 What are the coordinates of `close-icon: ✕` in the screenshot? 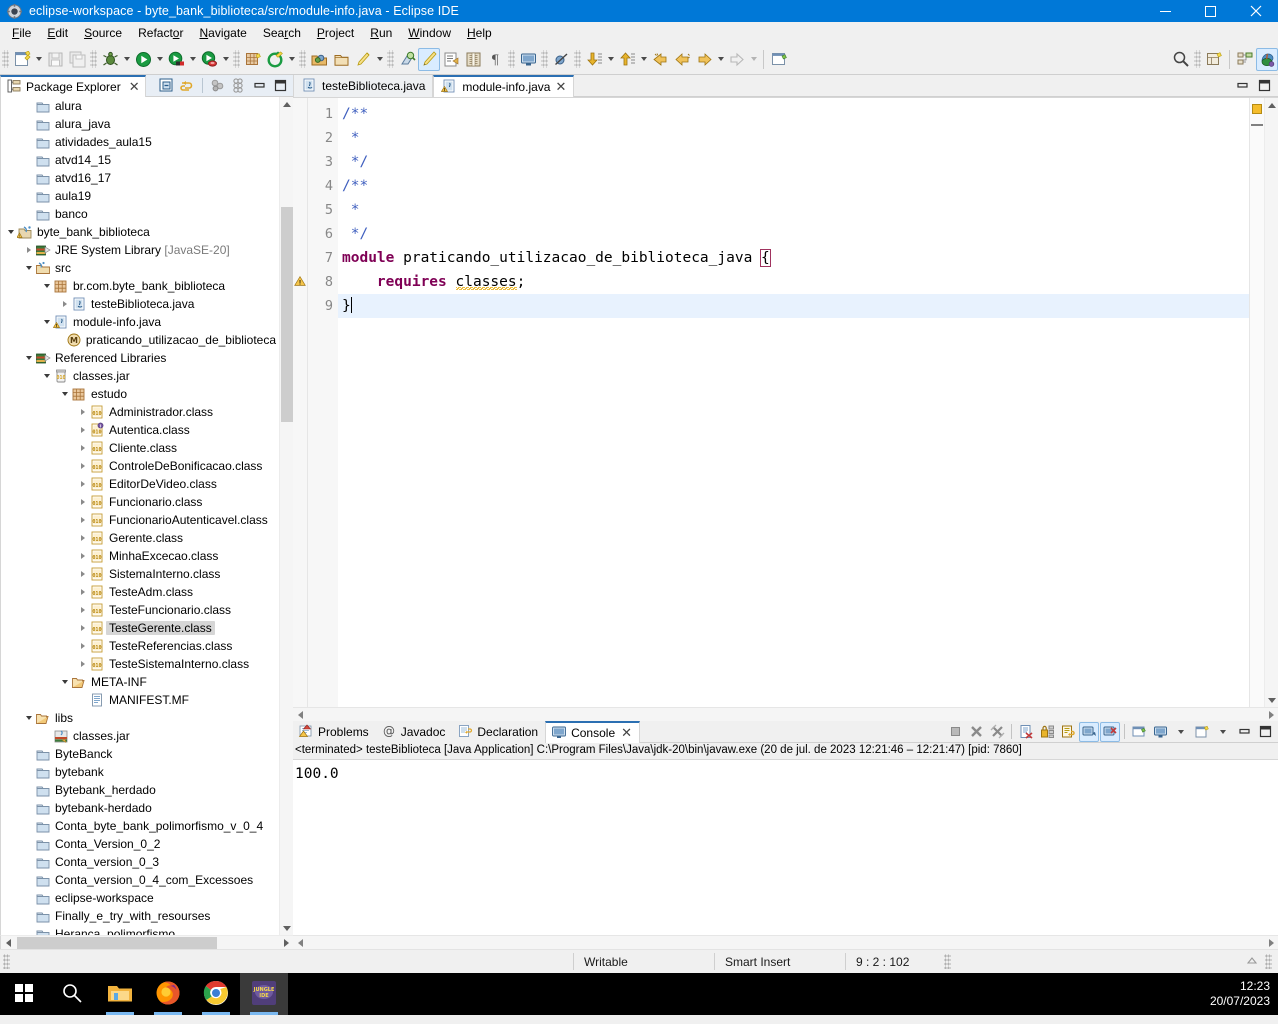 It's located at (626, 733).